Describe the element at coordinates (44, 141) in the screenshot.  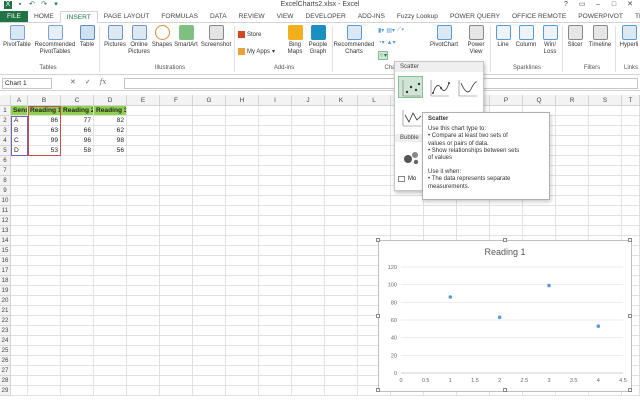
I see `table-cell: 99` at that location.